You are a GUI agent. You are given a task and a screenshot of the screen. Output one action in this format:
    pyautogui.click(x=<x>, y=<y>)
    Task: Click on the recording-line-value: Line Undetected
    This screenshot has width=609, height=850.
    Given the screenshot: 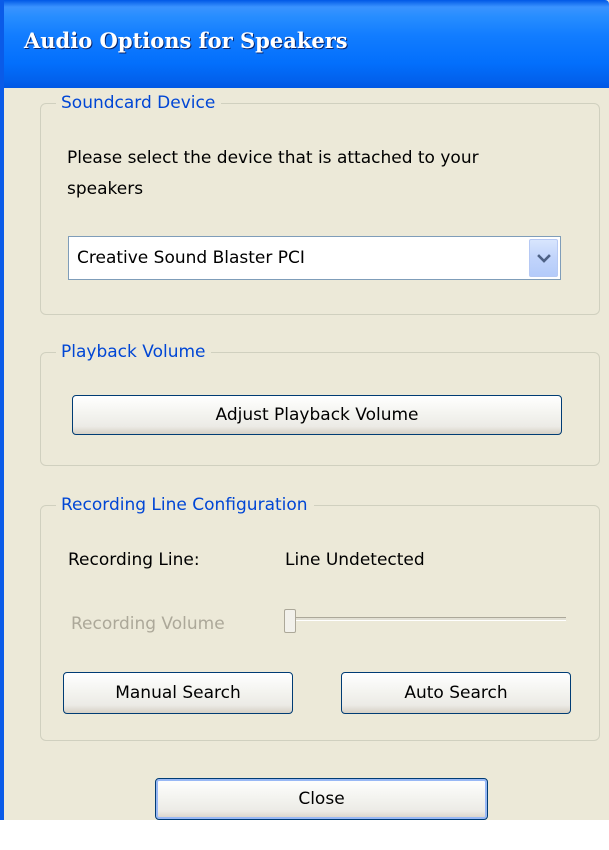 What is the action you would take?
    pyautogui.click(x=355, y=560)
    